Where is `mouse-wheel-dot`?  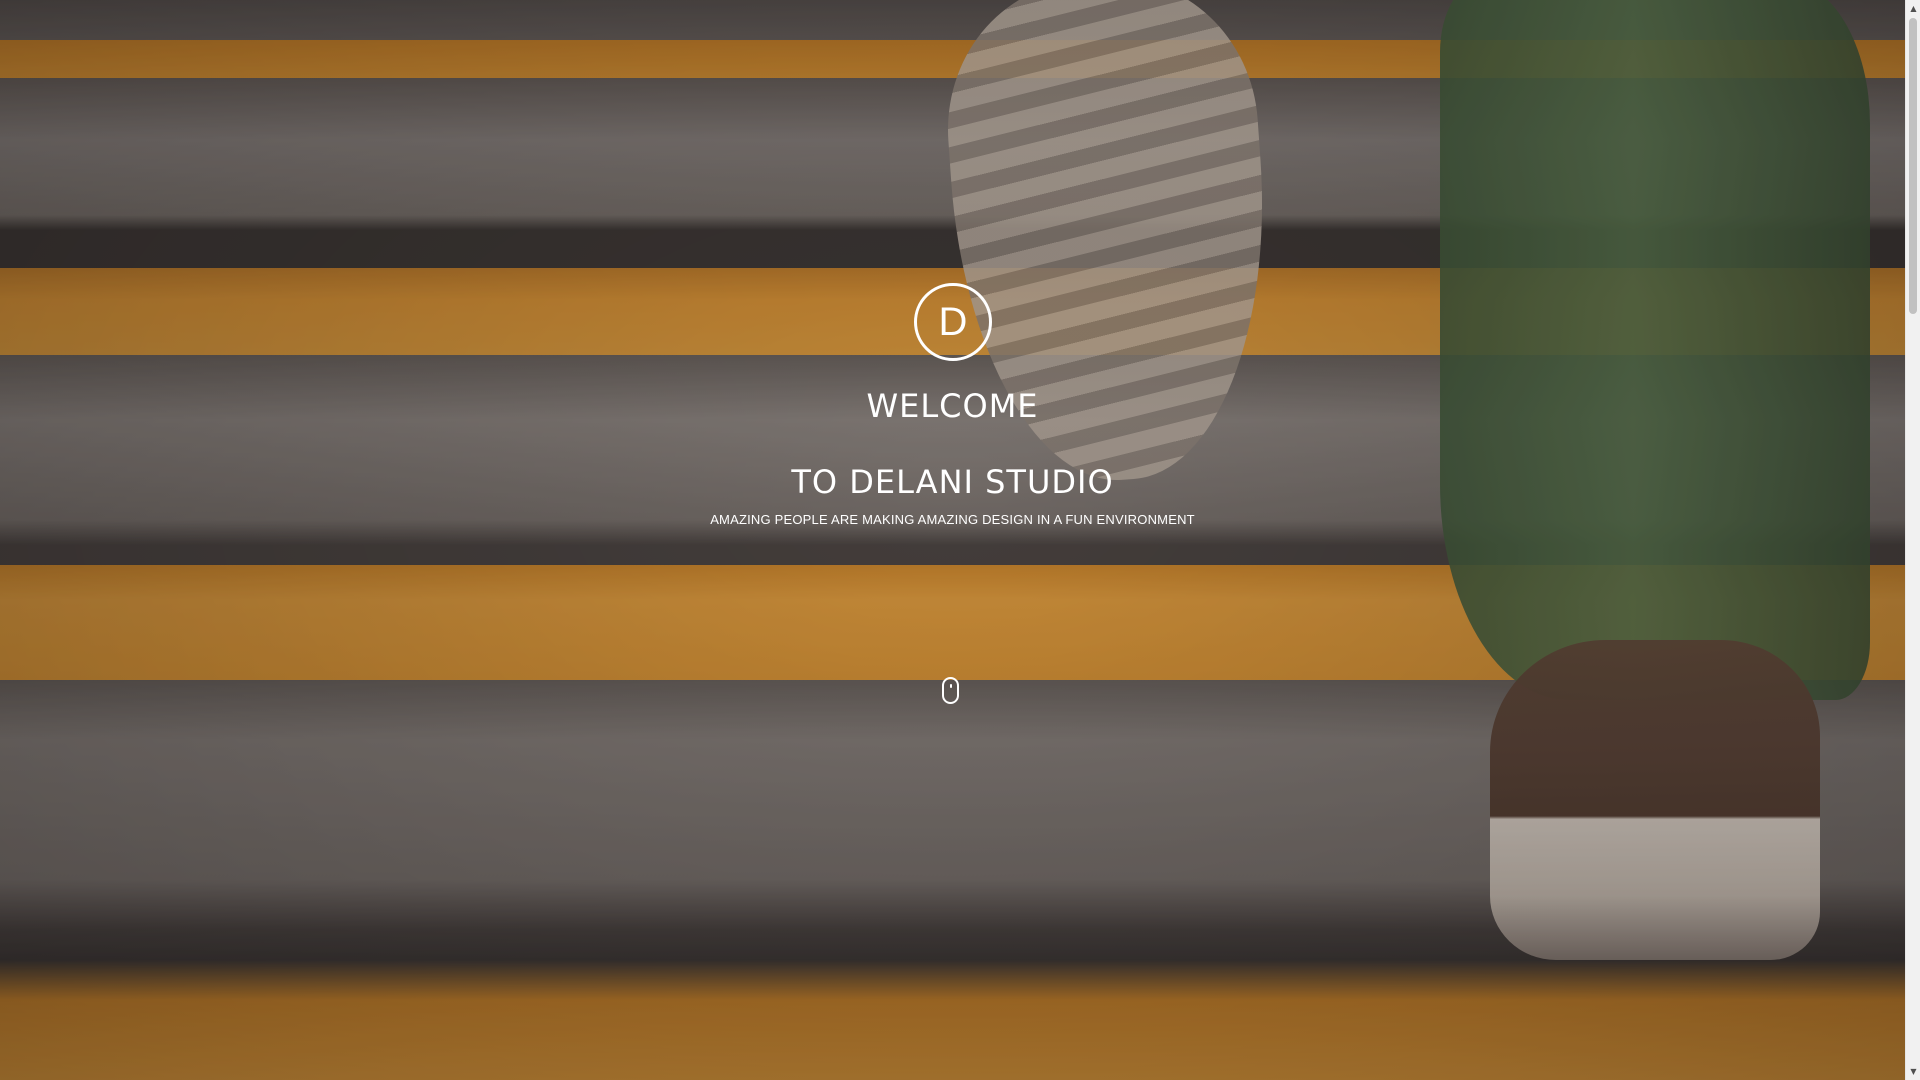
mouse-wheel-dot is located at coordinates (951, 686).